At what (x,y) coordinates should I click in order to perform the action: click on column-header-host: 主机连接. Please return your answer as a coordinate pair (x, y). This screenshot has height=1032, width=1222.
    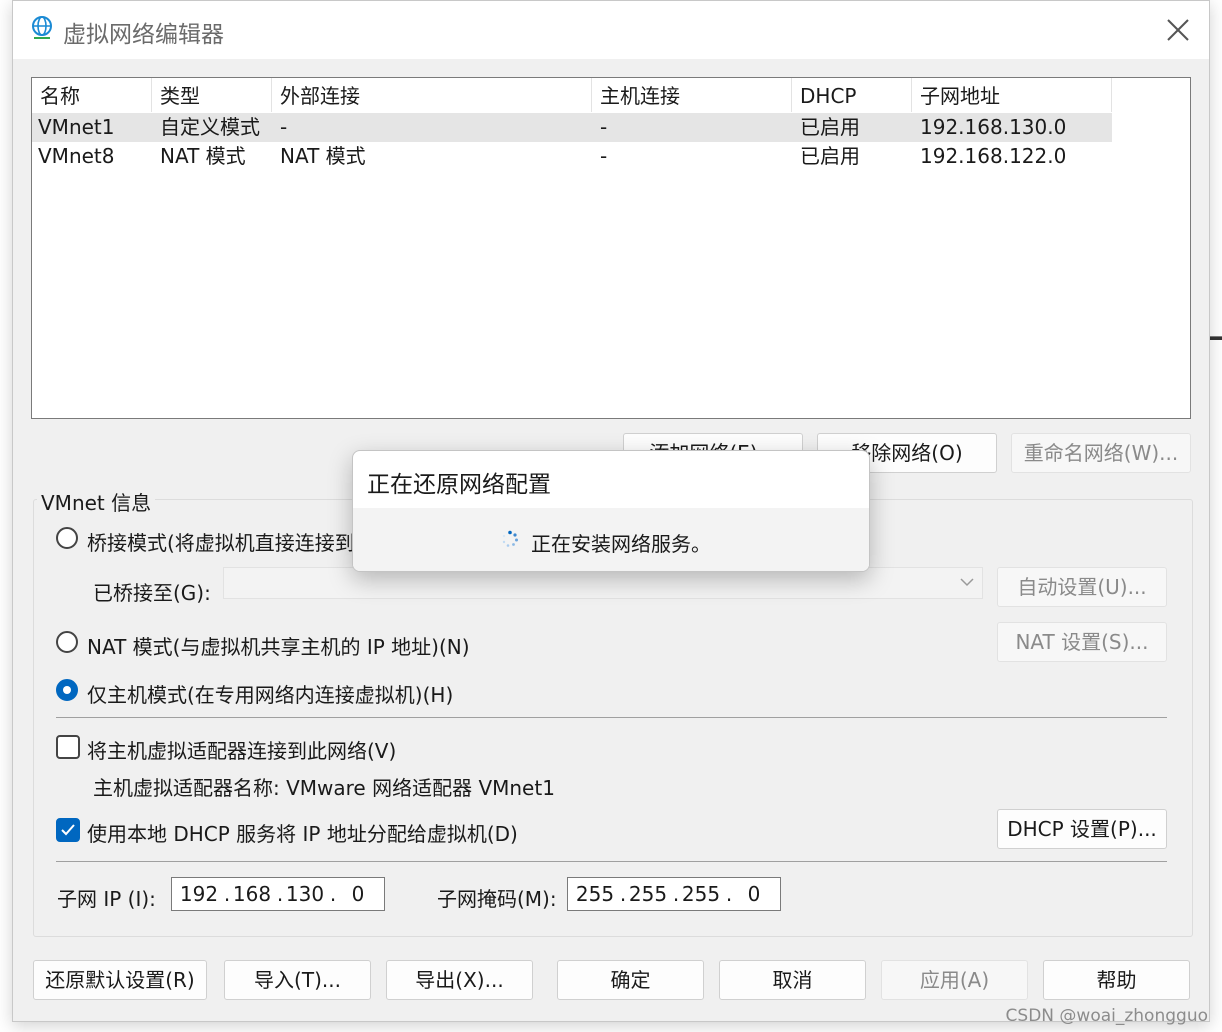
    Looking at the image, I should click on (692, 95).